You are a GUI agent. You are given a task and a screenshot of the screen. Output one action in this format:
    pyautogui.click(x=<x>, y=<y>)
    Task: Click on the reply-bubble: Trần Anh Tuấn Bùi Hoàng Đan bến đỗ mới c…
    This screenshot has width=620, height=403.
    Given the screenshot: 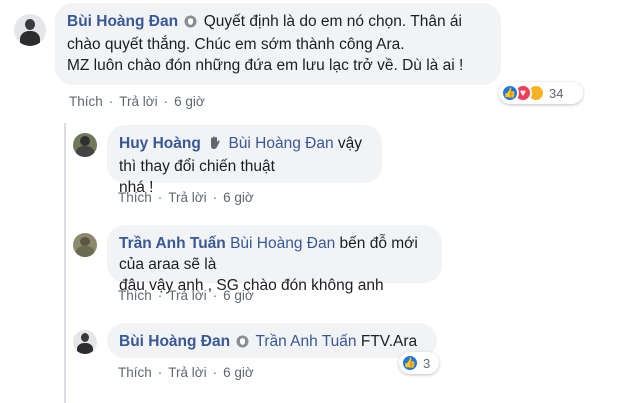 What is the action you would take?
    pyautogui.click(x=274, y=259)
    